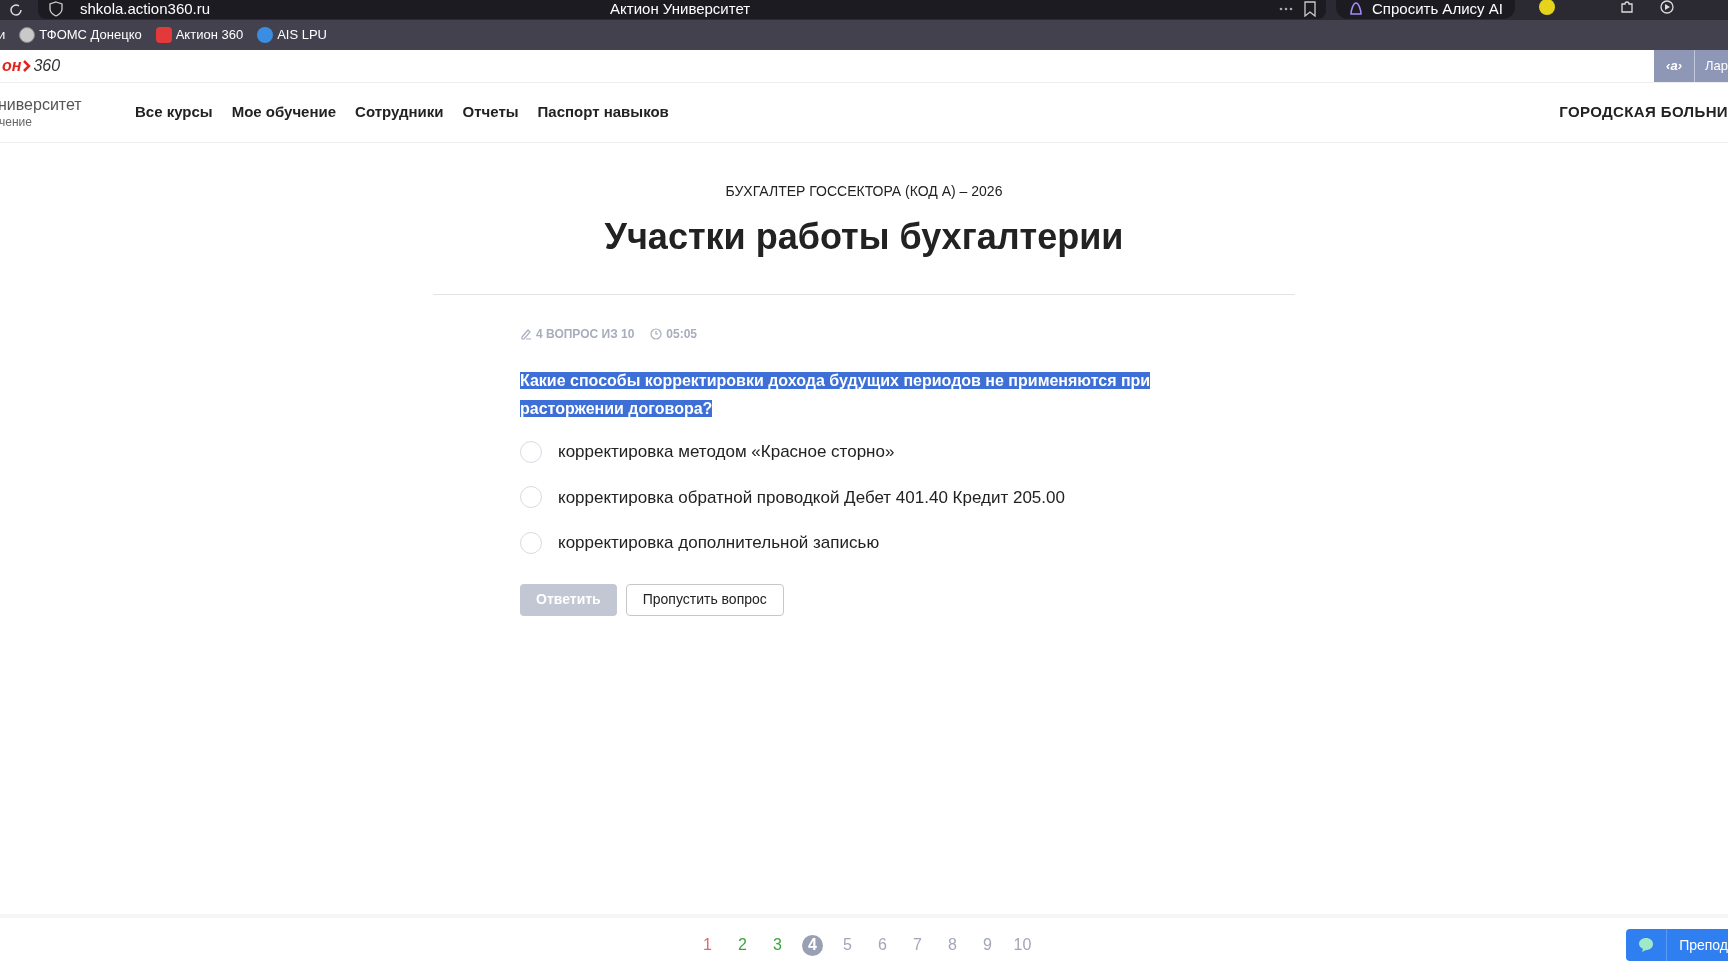 The width and height of the screenshot is (1728, 972). Describe the element at coordinates (1626, 7) in the screenshot. I see `puzzle-icon` at that location.